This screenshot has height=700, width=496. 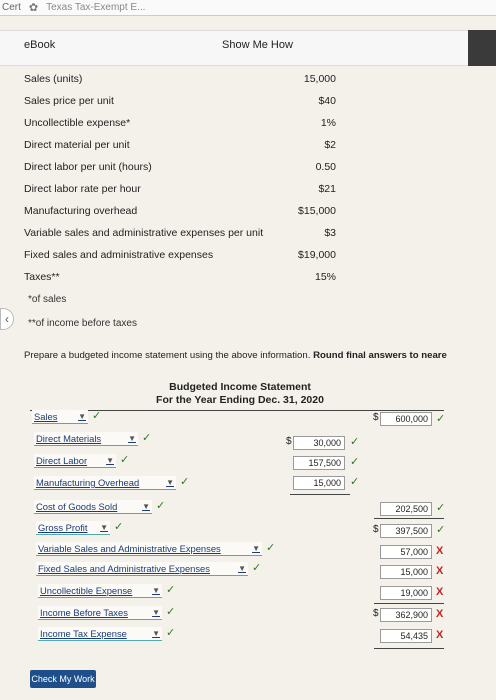 I want to click on income-before-taxes-amount-cross-icon: X, so click(x=440, y=614).